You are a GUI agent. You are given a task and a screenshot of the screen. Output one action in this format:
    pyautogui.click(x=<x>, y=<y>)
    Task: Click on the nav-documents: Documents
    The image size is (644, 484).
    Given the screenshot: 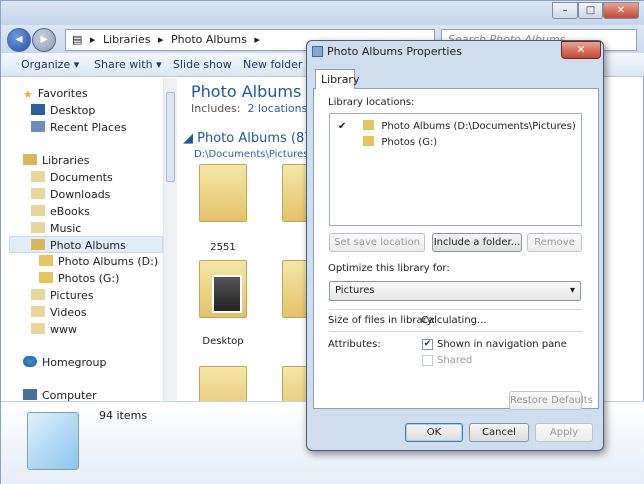 What is the action you would take?
    pyautogui.click(x=72, y=177)
    